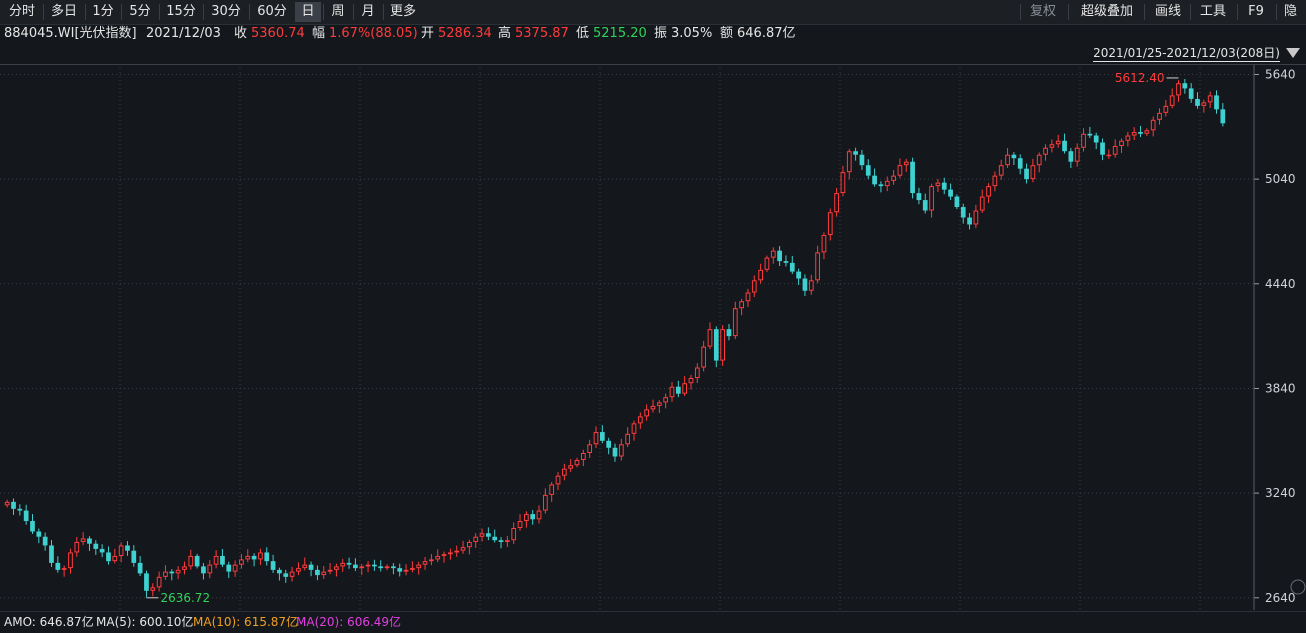 The height and width of the screenshot is (633, 1306). What do you see at coordinates (185, 598) in the screenshot?
I see `min-price-label: 2636.72` at bounding box center [185, 598].